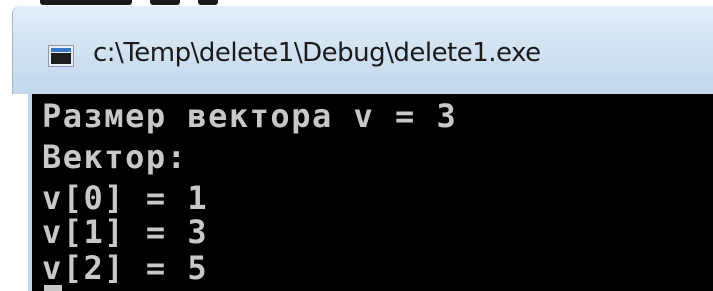 The height and width of the screenshot is (291, 713). Describe the element at coordinates (317, 53) in the screenshot. I see `window-title: c:\Temp\delete1\Debug\delete1.exe` at that location.